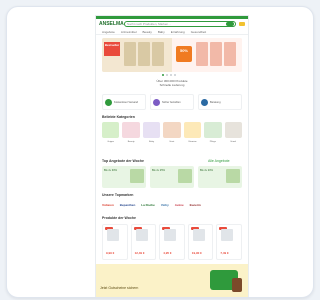 The image size is (320, 300). Describe the element at coordinates (110, 142) in the screenshot. I see `category-label: Grippe` at that location.